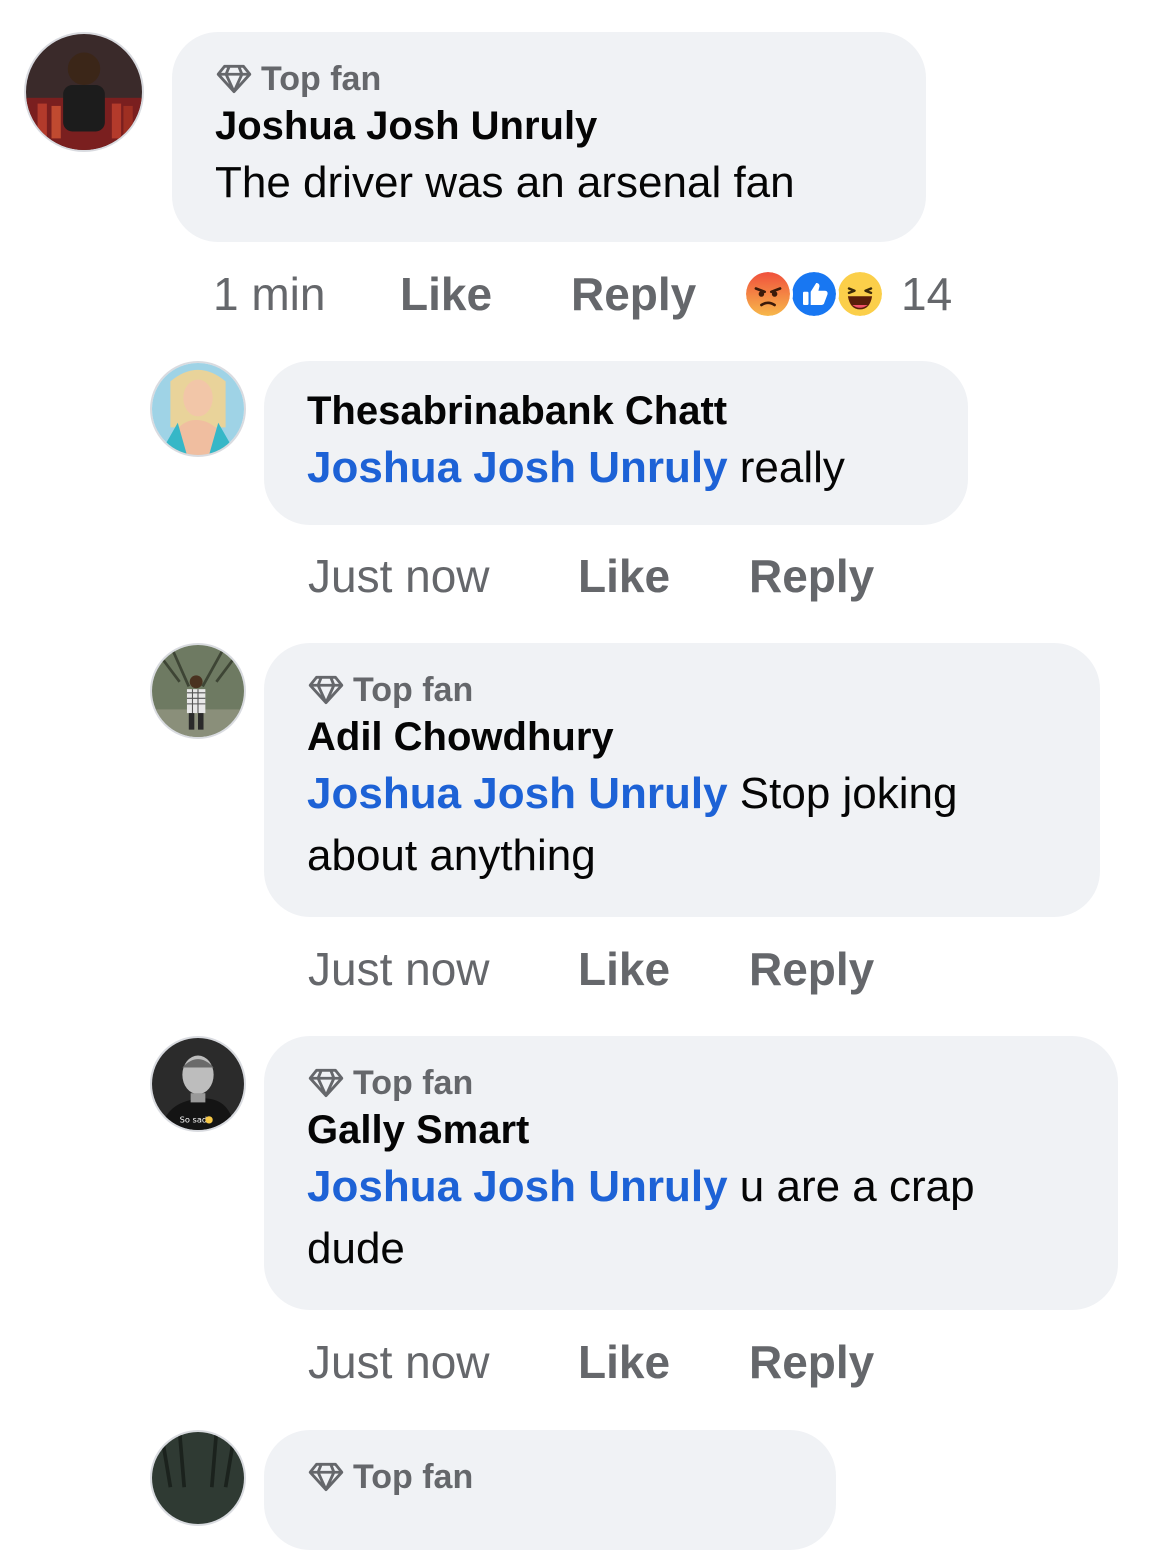  What do you see at coordinates (687, 1218) in the screenshot?
I see `comment-text: Joshua Josh Unruly u are a crap dude` at bounding box center [687, 1218].